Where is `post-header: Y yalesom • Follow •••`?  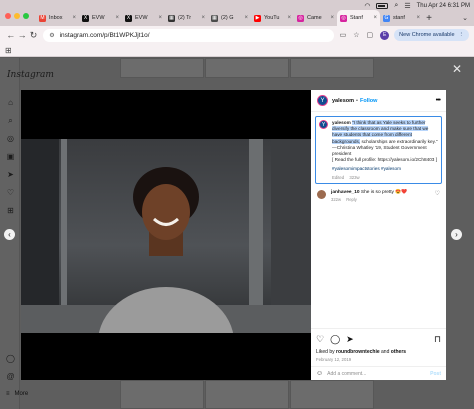
post-header: Y yalesom • Follow ••• is located at coordinates (378, 101).